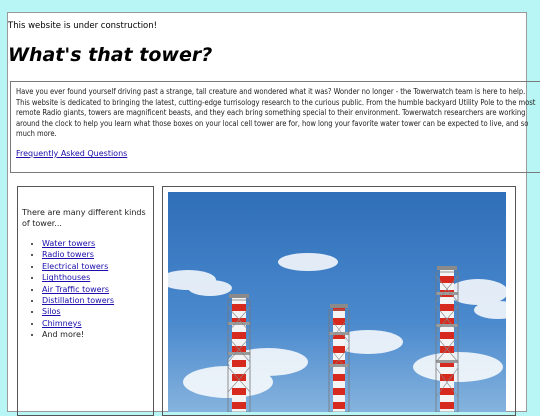  What do you see at coordinates (75, 266) in the screenshot?
I see `electrical-towers-link: Electrical towers` at bounding box center [75, 266].